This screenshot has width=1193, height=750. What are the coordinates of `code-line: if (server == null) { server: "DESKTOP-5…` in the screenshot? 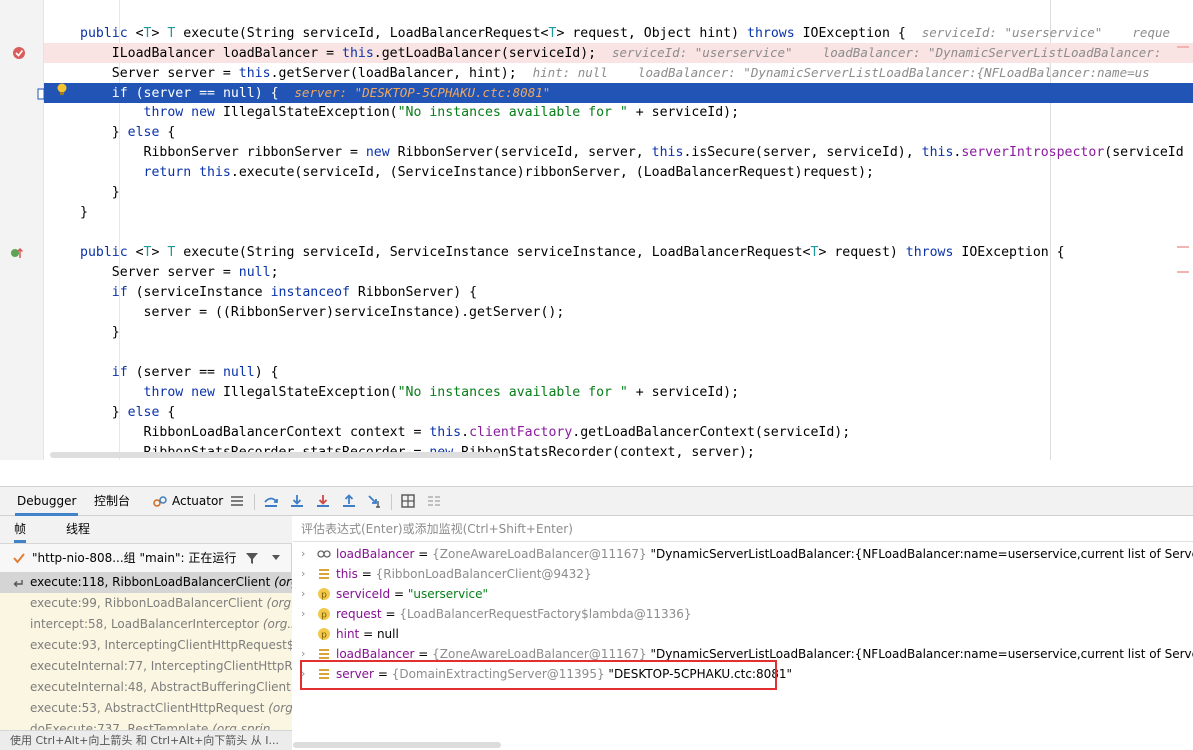 It's located at (618, 93).